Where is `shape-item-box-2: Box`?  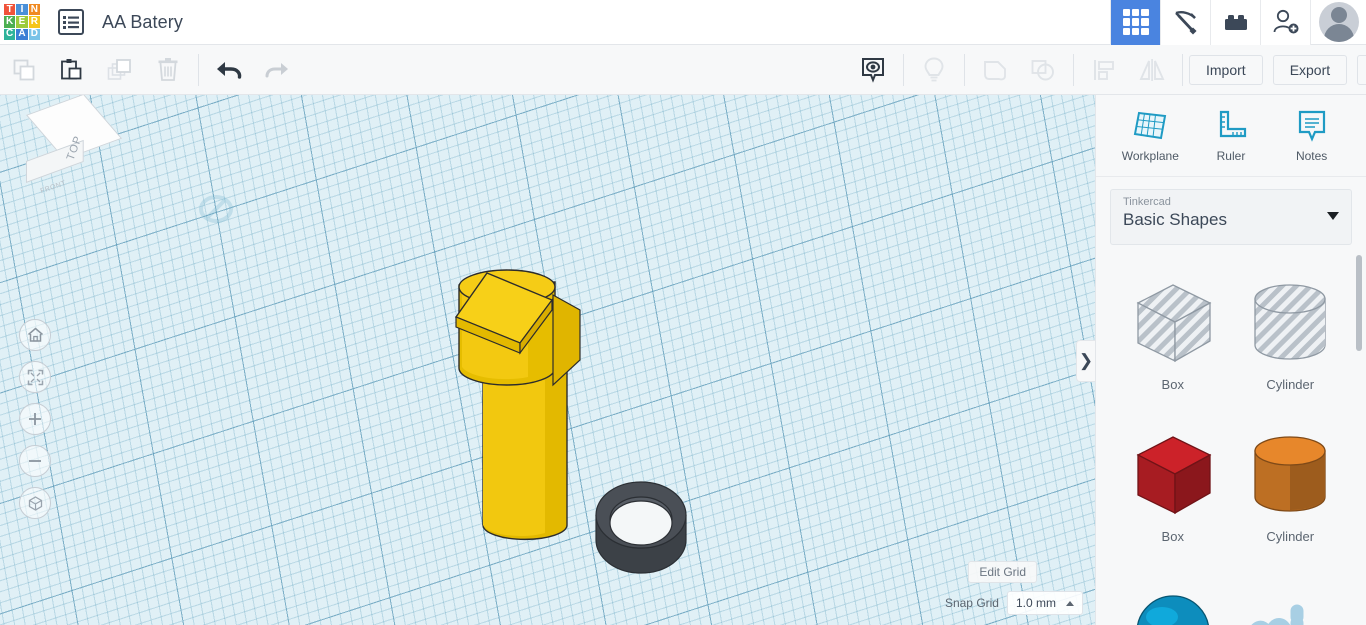 shape-item-box-2: Box is located at coordinates (1173, 495).